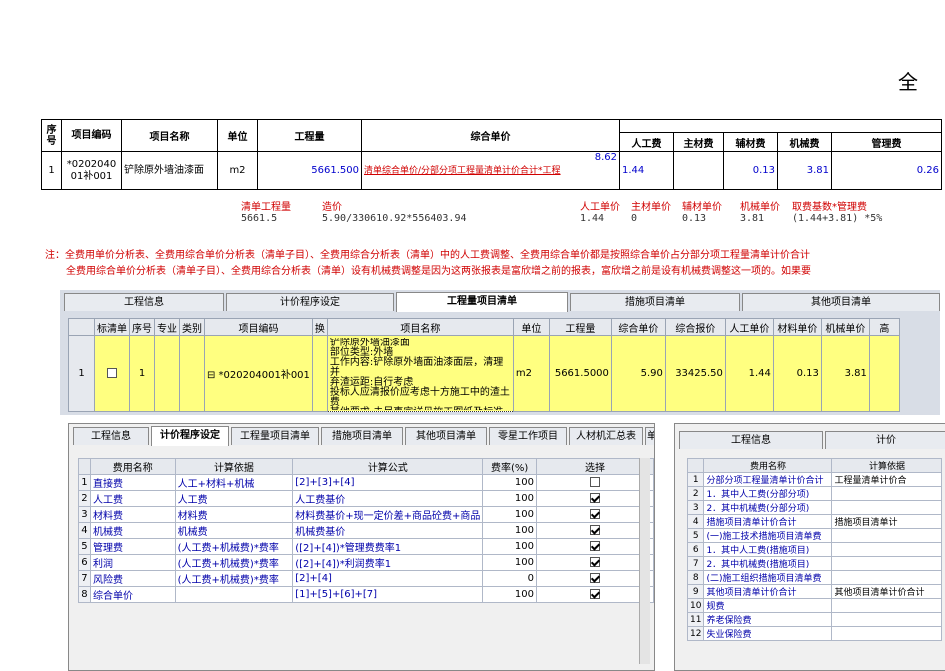  What do you see at coordinates (887, 479) in the screenshot?
I see `row-basis: 工程量清单计价合` at bounding box center [887, 479].